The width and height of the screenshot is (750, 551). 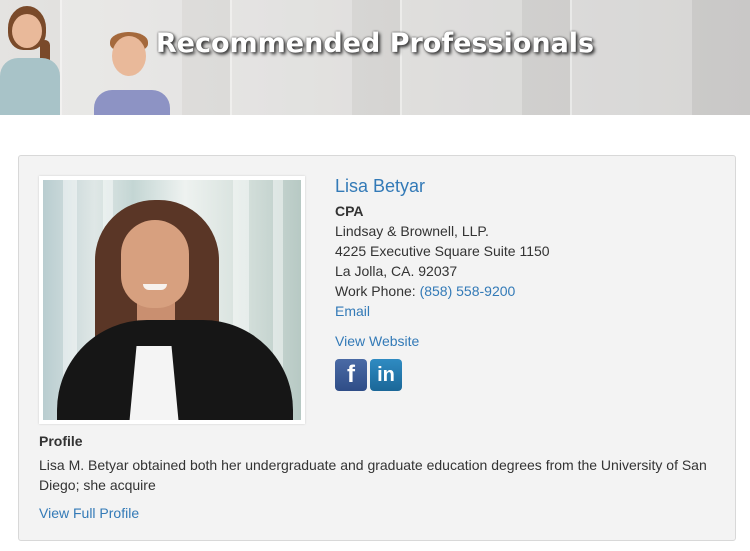 I want to click on phone-link: (858) 558-9200, so click(x=468, y=291).